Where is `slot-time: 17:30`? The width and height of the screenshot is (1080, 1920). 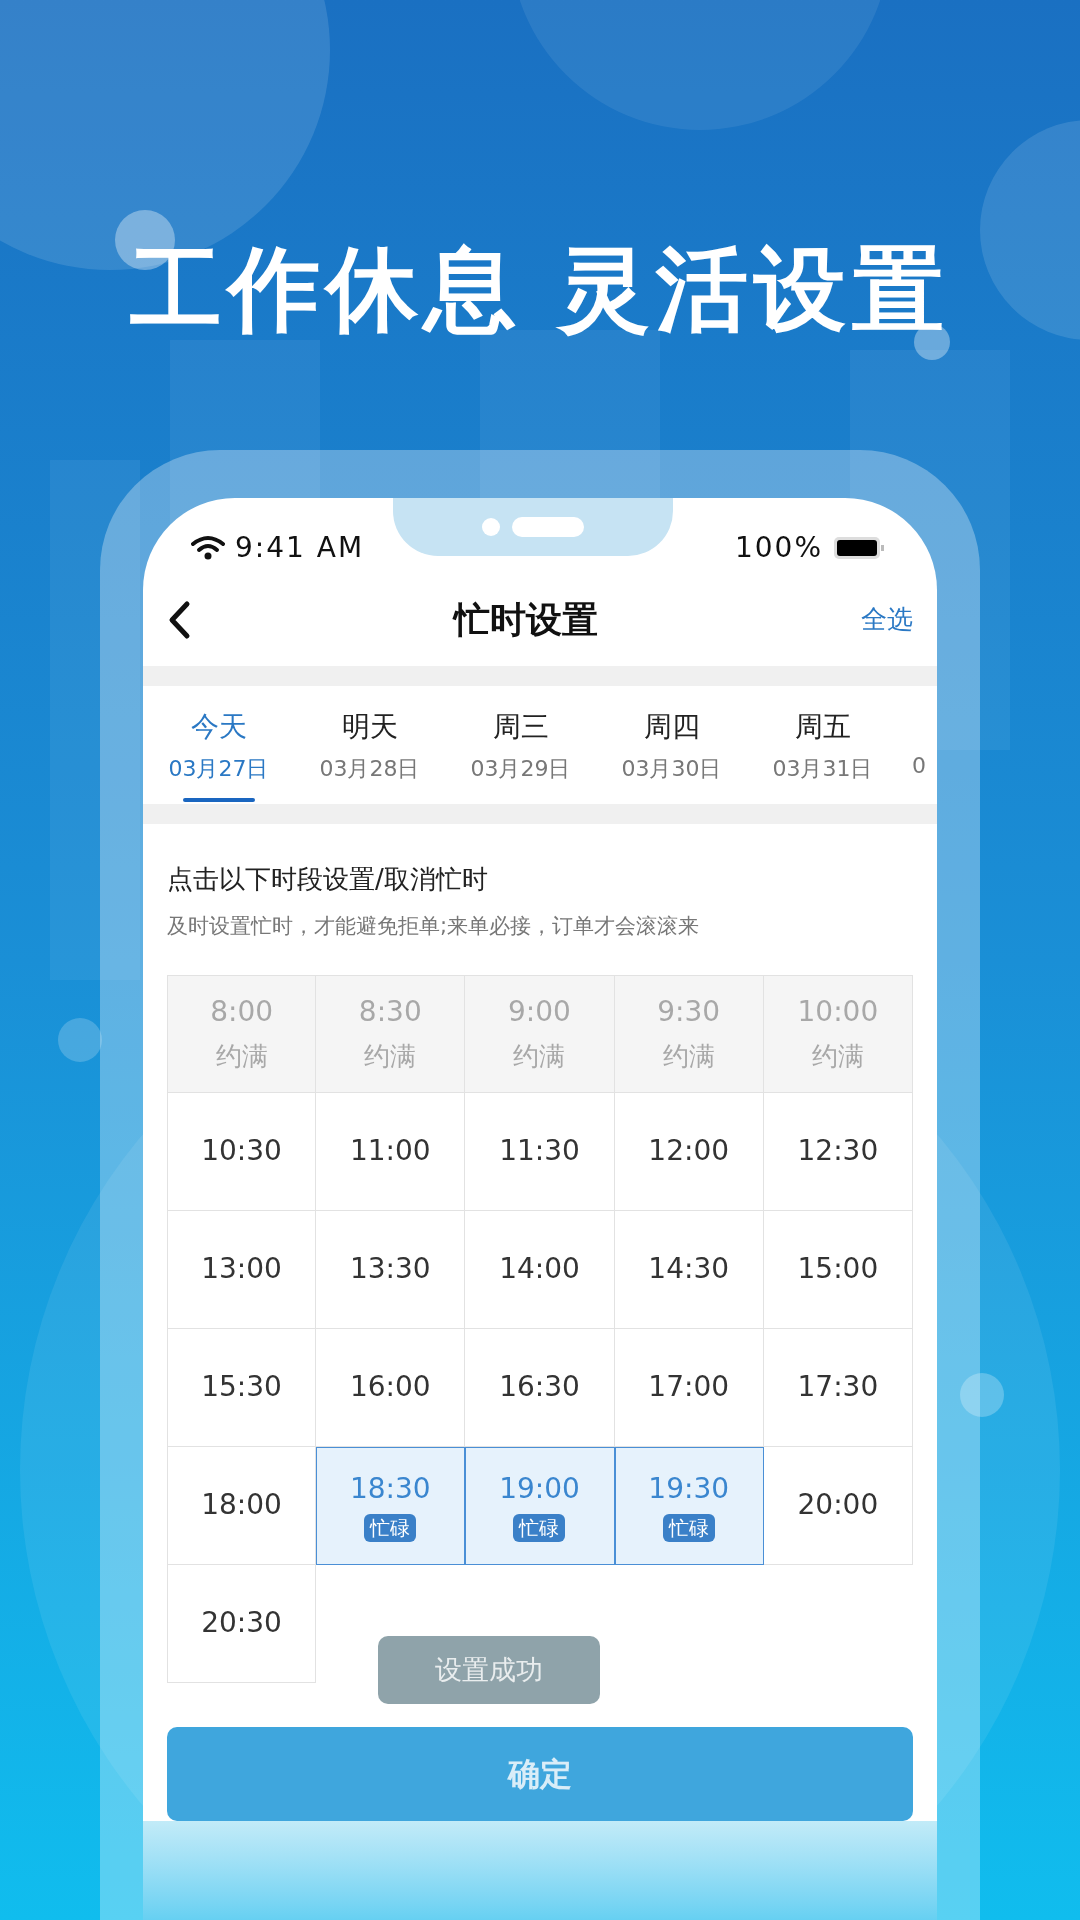
slot-time: 17:30 is located at coordinates (838, 1387).